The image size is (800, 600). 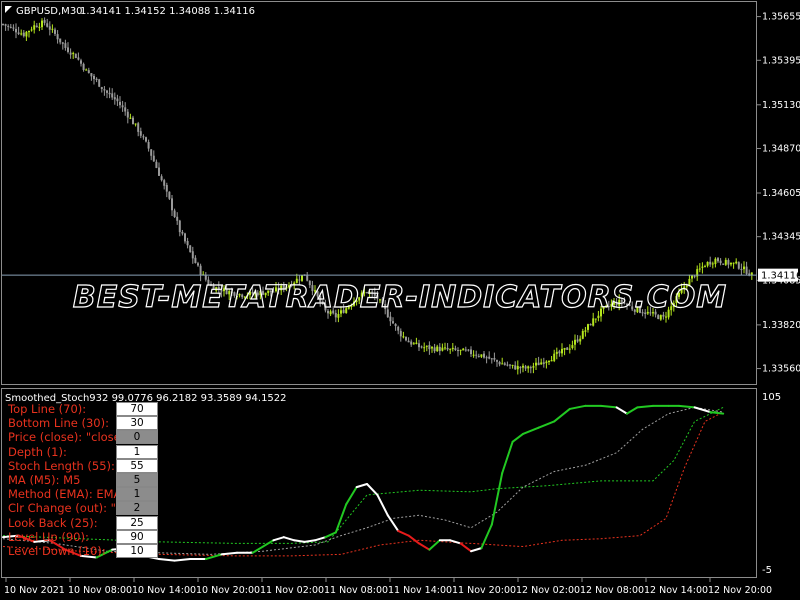 I want to click on param-label: Level Up (90):, so click(x=48, y=536).